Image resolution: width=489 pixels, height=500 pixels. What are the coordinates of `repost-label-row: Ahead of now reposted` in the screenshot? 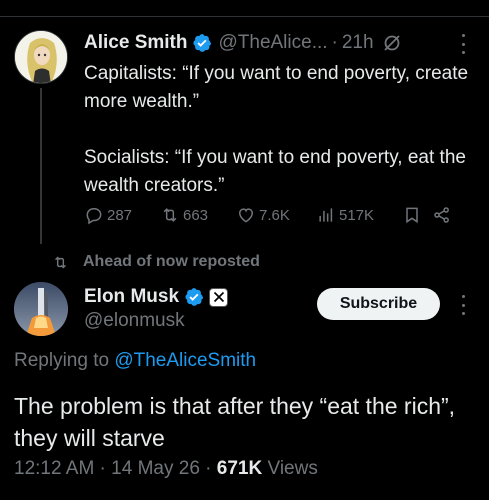 It's located at (156, 262).